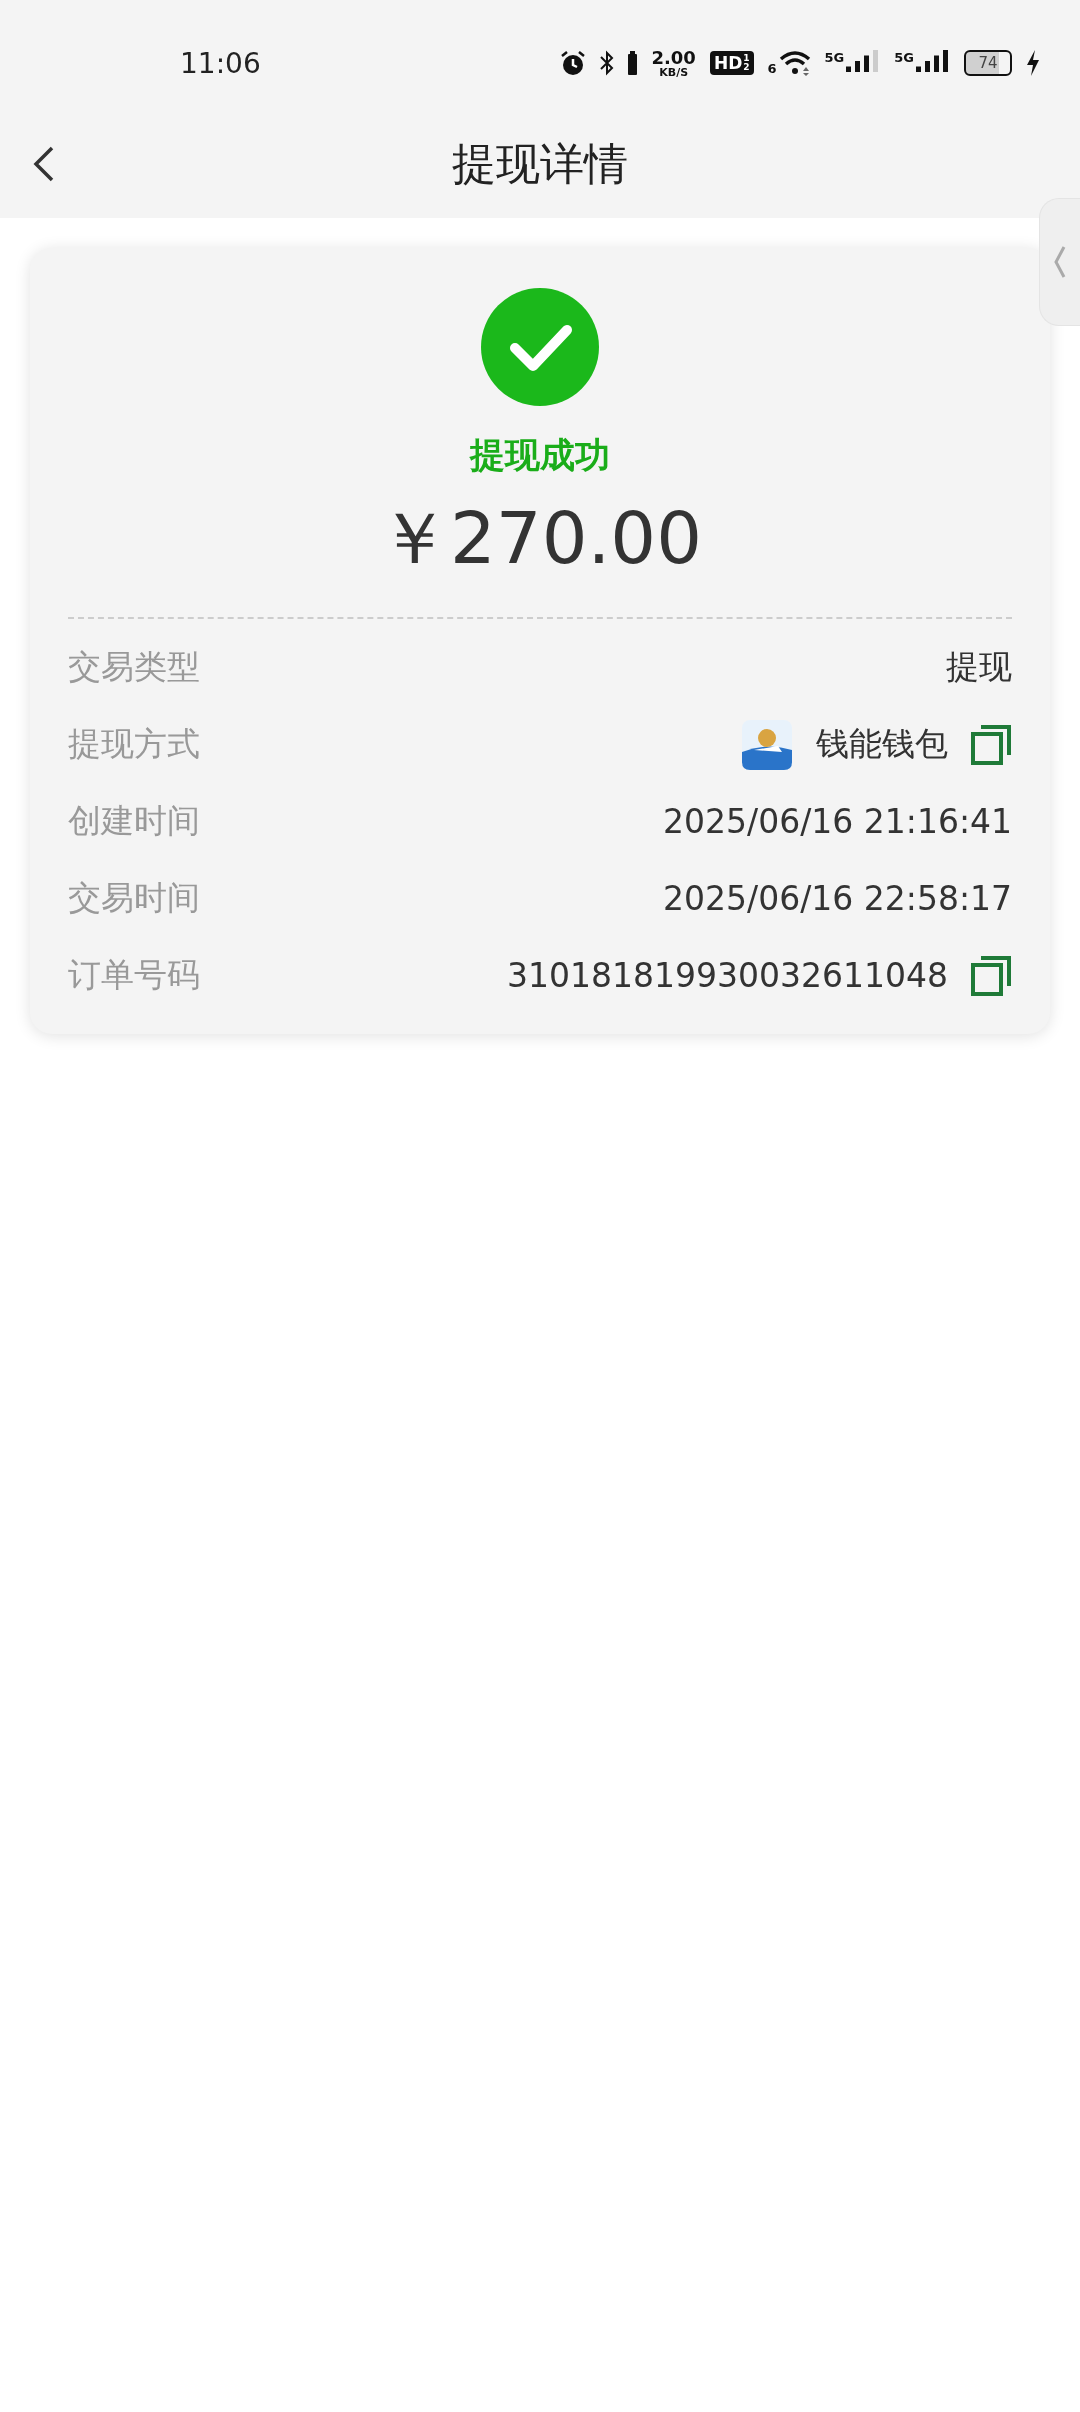  Describe the element at coordinates (767, 744) in the screenshot. I see `app-logo-icon` at that location.